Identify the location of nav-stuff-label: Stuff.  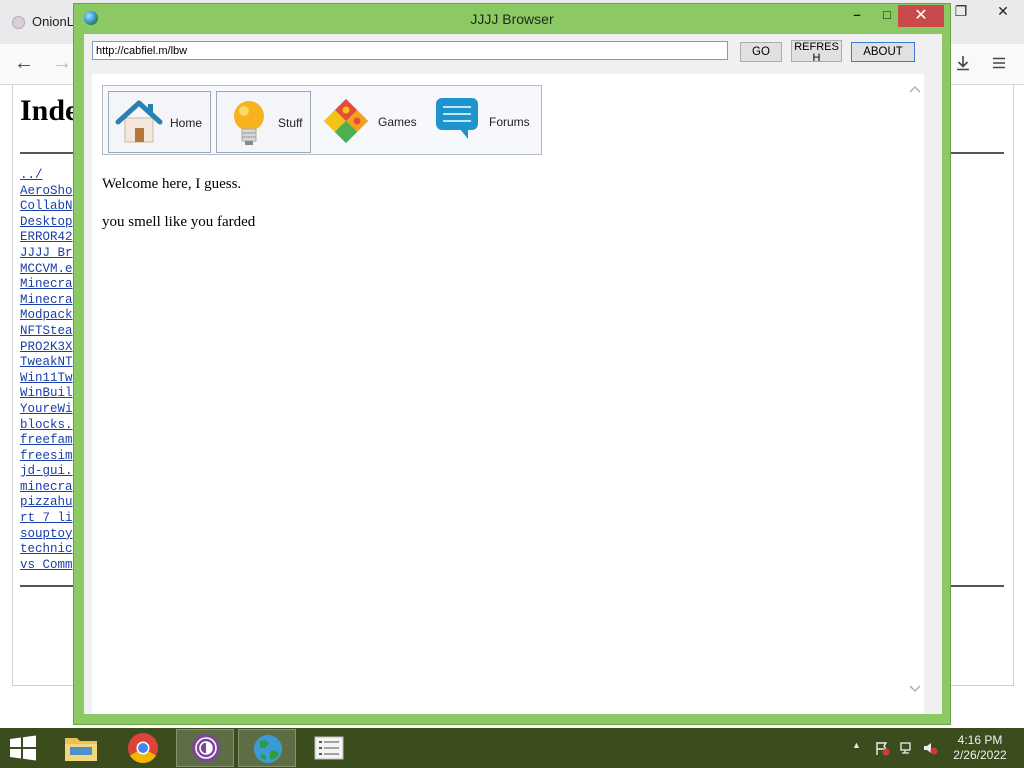
(290, 123).